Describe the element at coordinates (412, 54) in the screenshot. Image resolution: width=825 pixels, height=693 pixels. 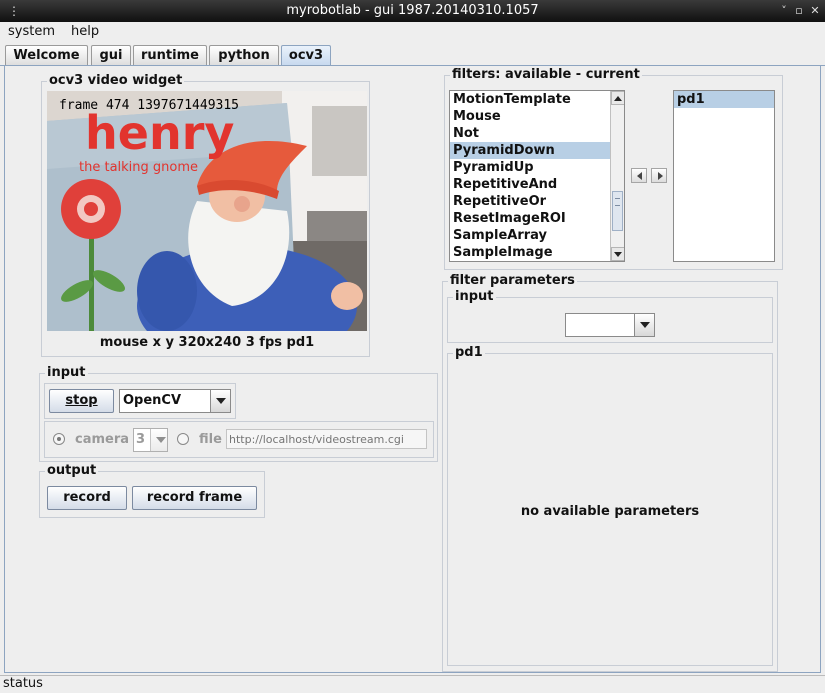
I see `tab-strip: Welcome gui runtime python ocv3` at that location.